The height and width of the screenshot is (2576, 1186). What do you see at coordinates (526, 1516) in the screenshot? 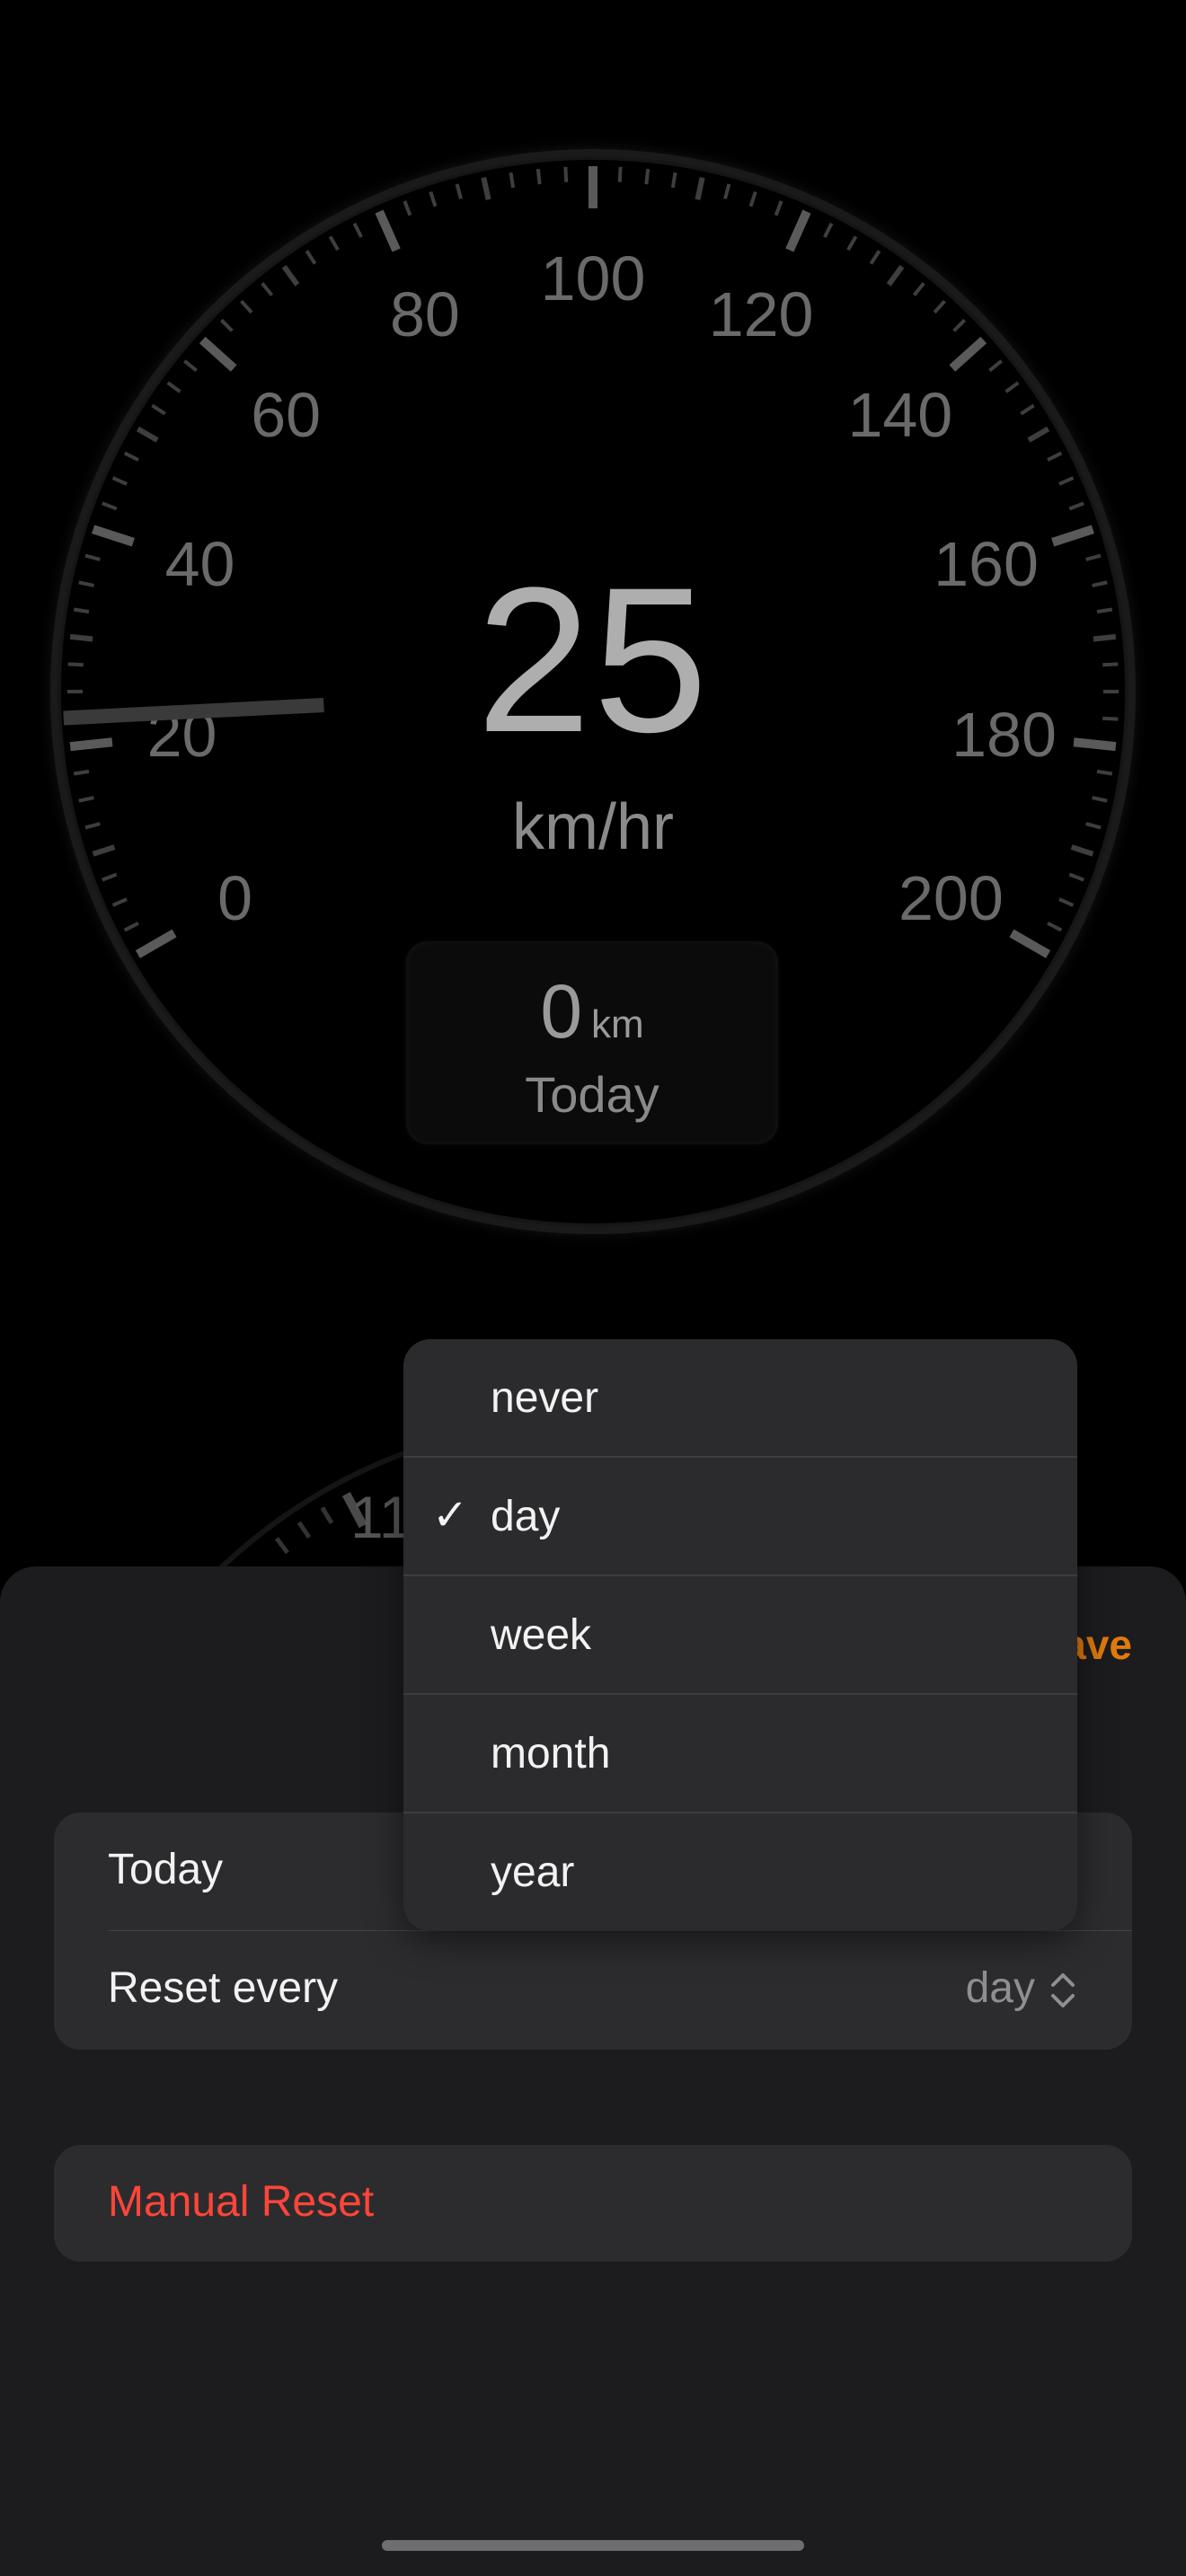
I see `menu-item-label: day` at bounding box center [526, 1516].